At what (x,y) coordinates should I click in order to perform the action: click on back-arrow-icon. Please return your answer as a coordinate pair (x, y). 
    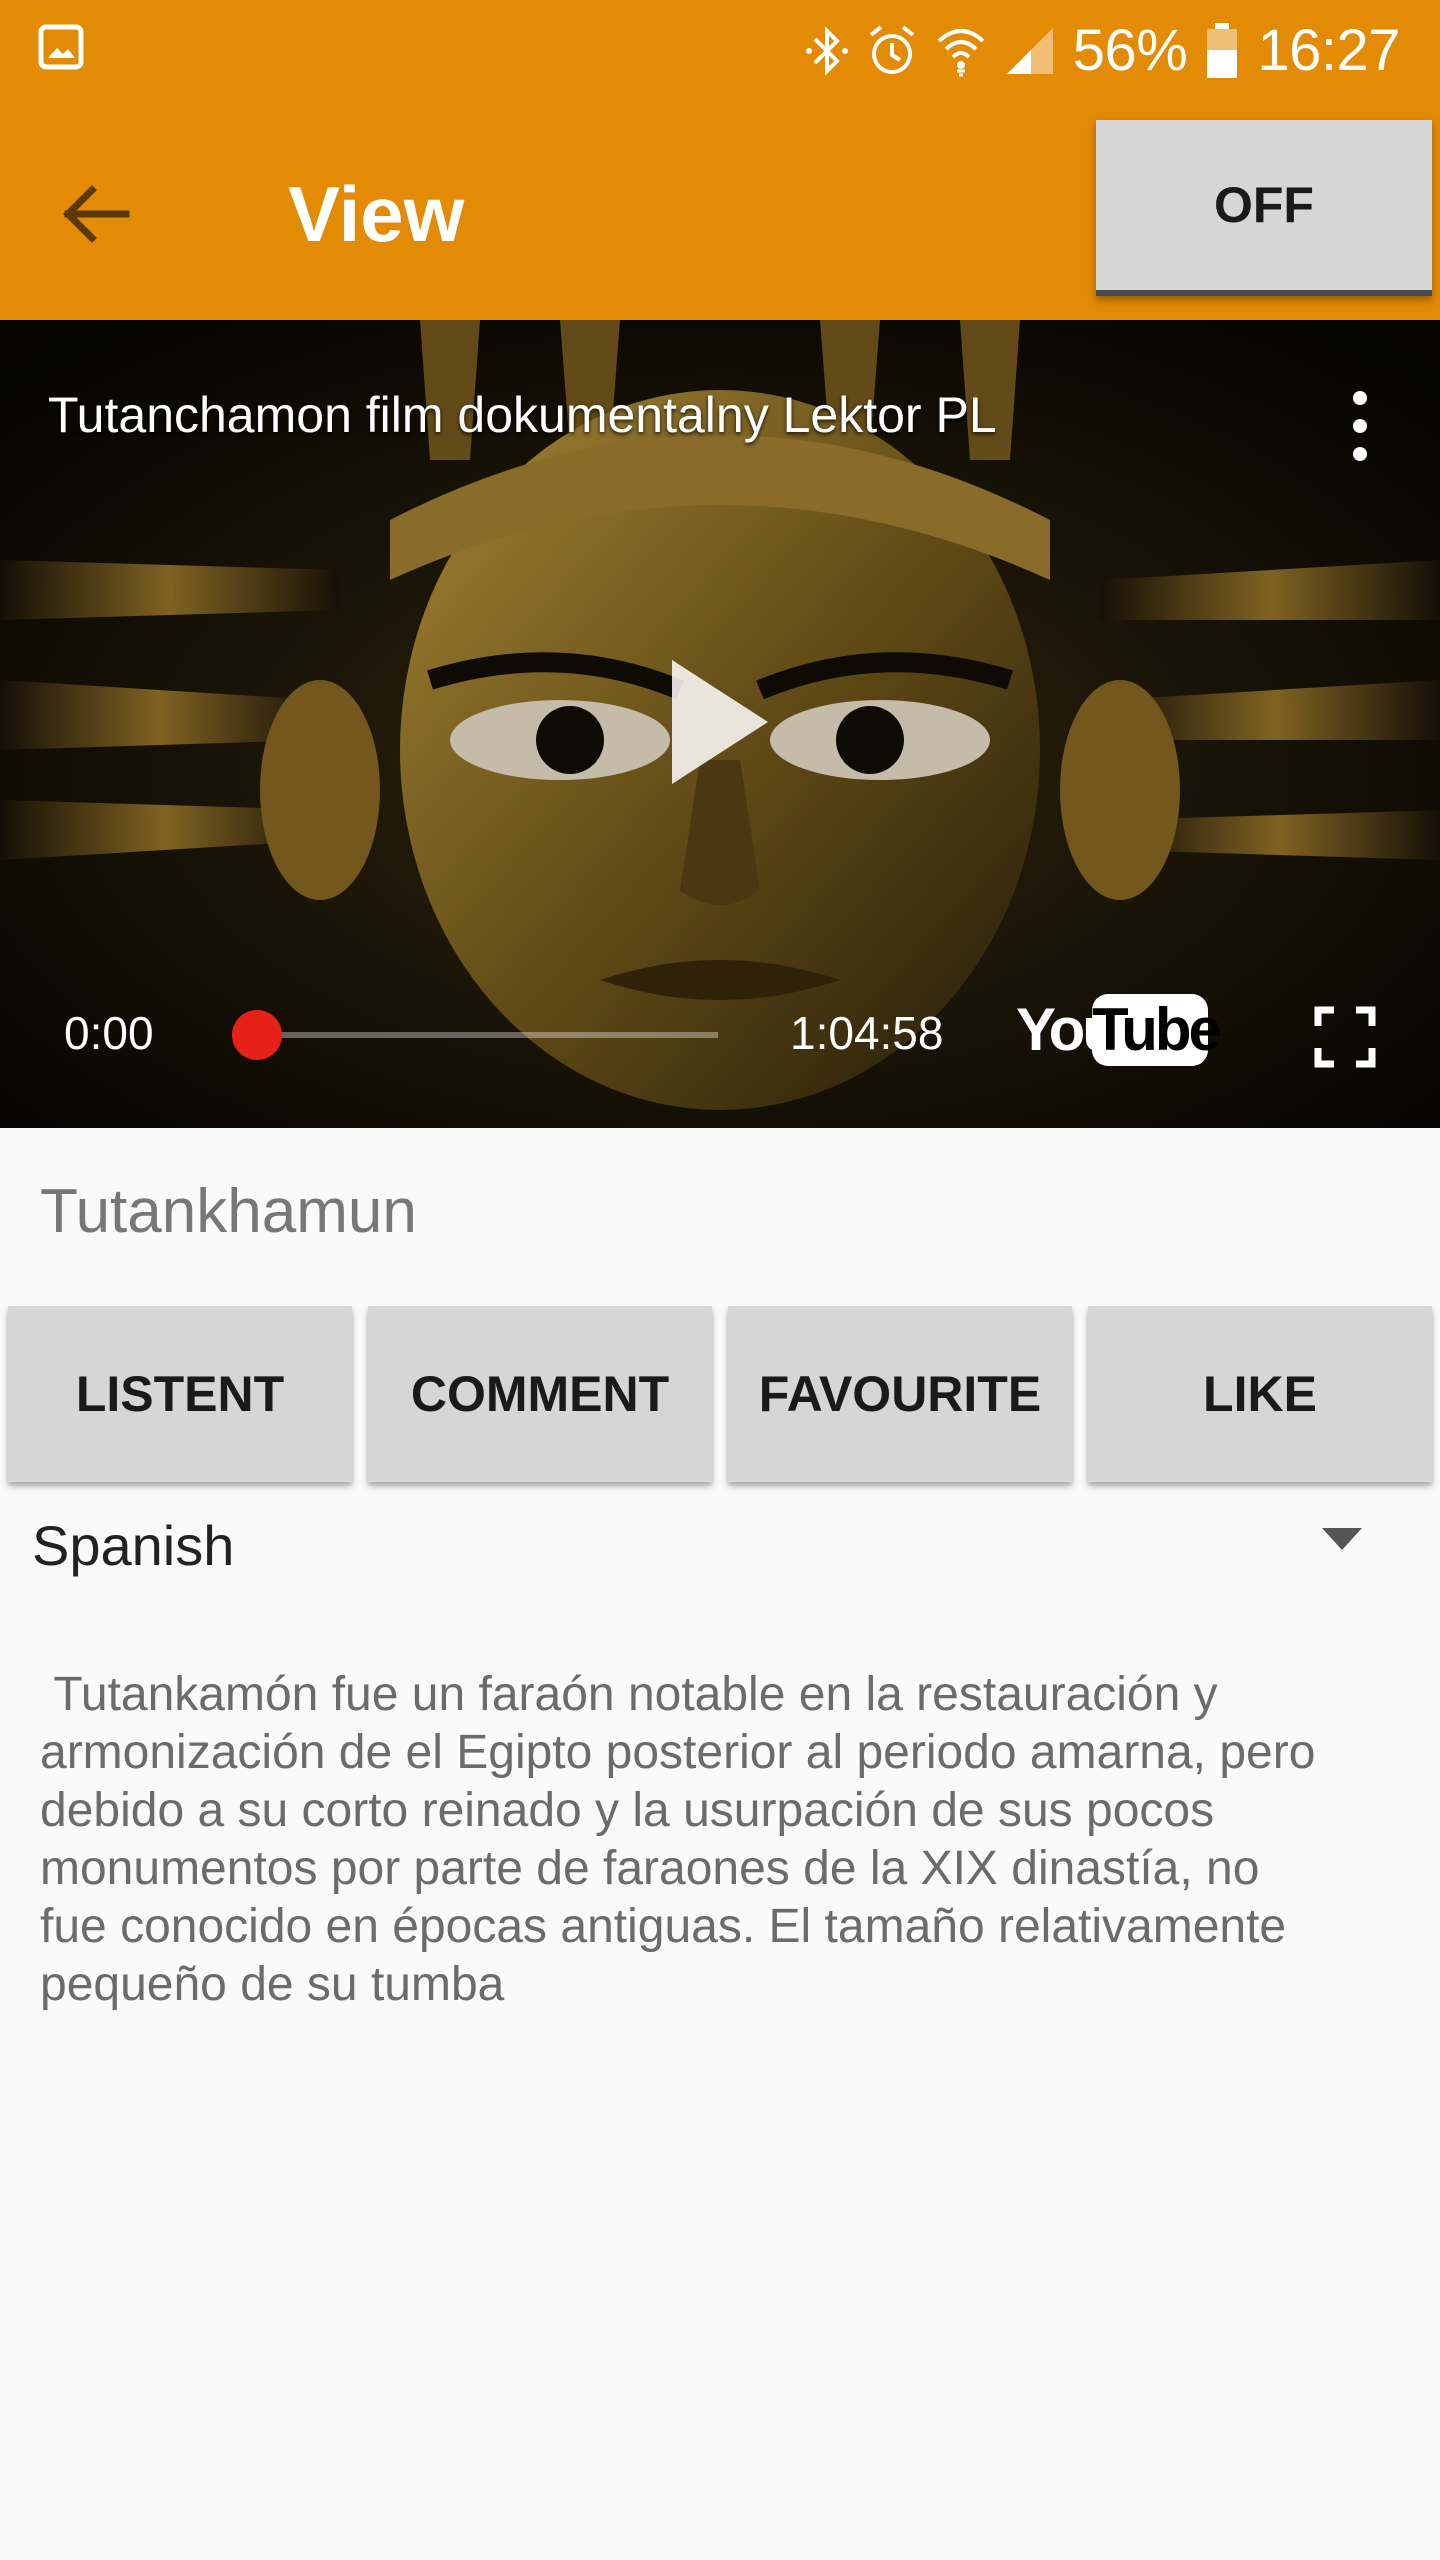
    Looking at the image, I should click on (96, 214).